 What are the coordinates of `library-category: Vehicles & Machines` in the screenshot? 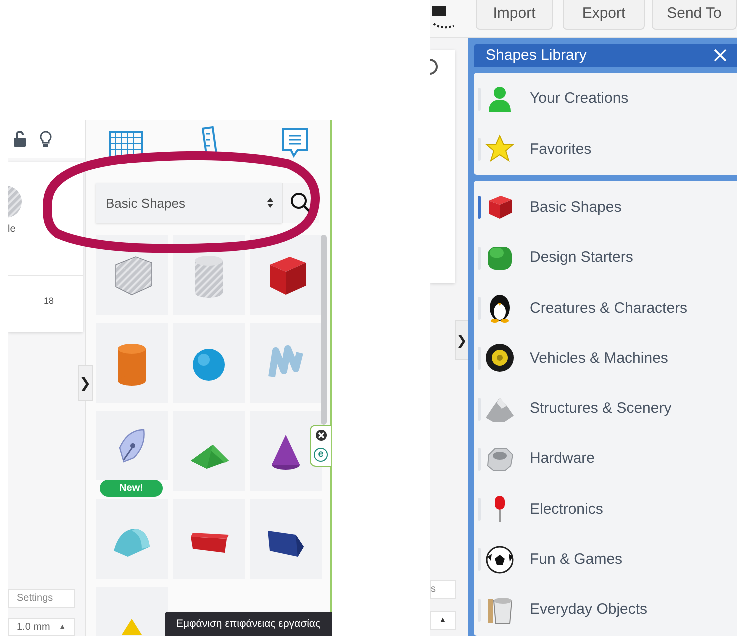 It's located at (605, 358).